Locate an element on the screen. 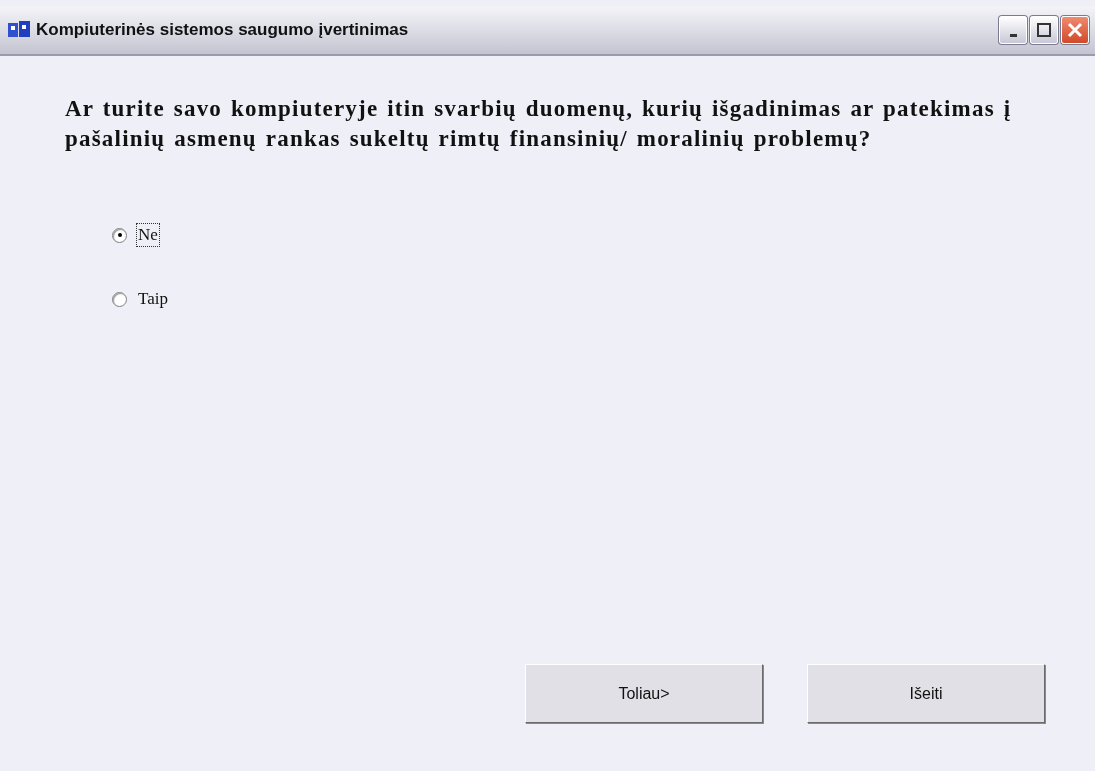 The image size is (1095, 771). close-icon is located at coordinates (1075, 30).